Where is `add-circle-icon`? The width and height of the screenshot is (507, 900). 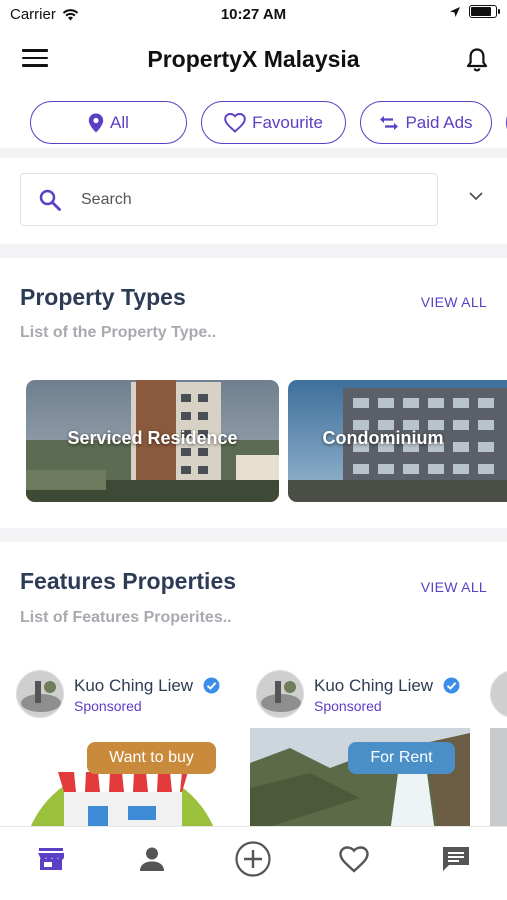
add-circle-icon is located at coordinates (253, 859).